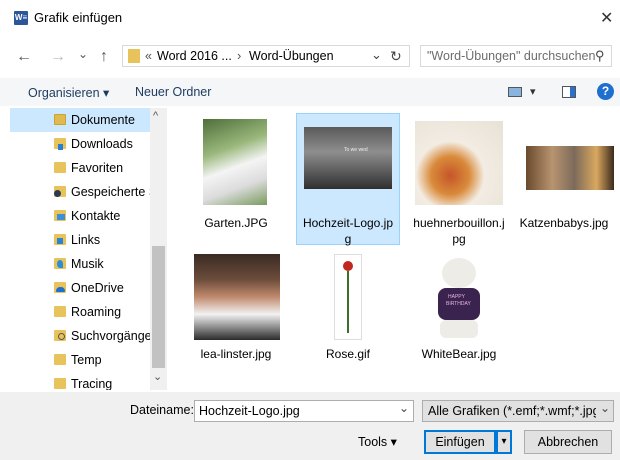  Describe the element at coordinates (155, 116) in the screenshot. I see `scroll-up-icon: ^` at that location.